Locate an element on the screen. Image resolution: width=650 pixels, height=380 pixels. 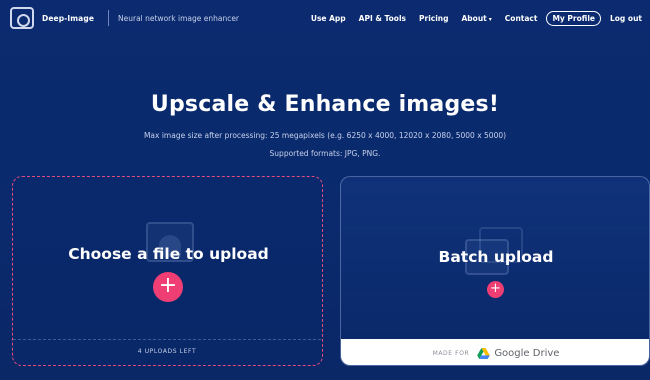
eye-logo-icon is located at coordinates (22, 18).